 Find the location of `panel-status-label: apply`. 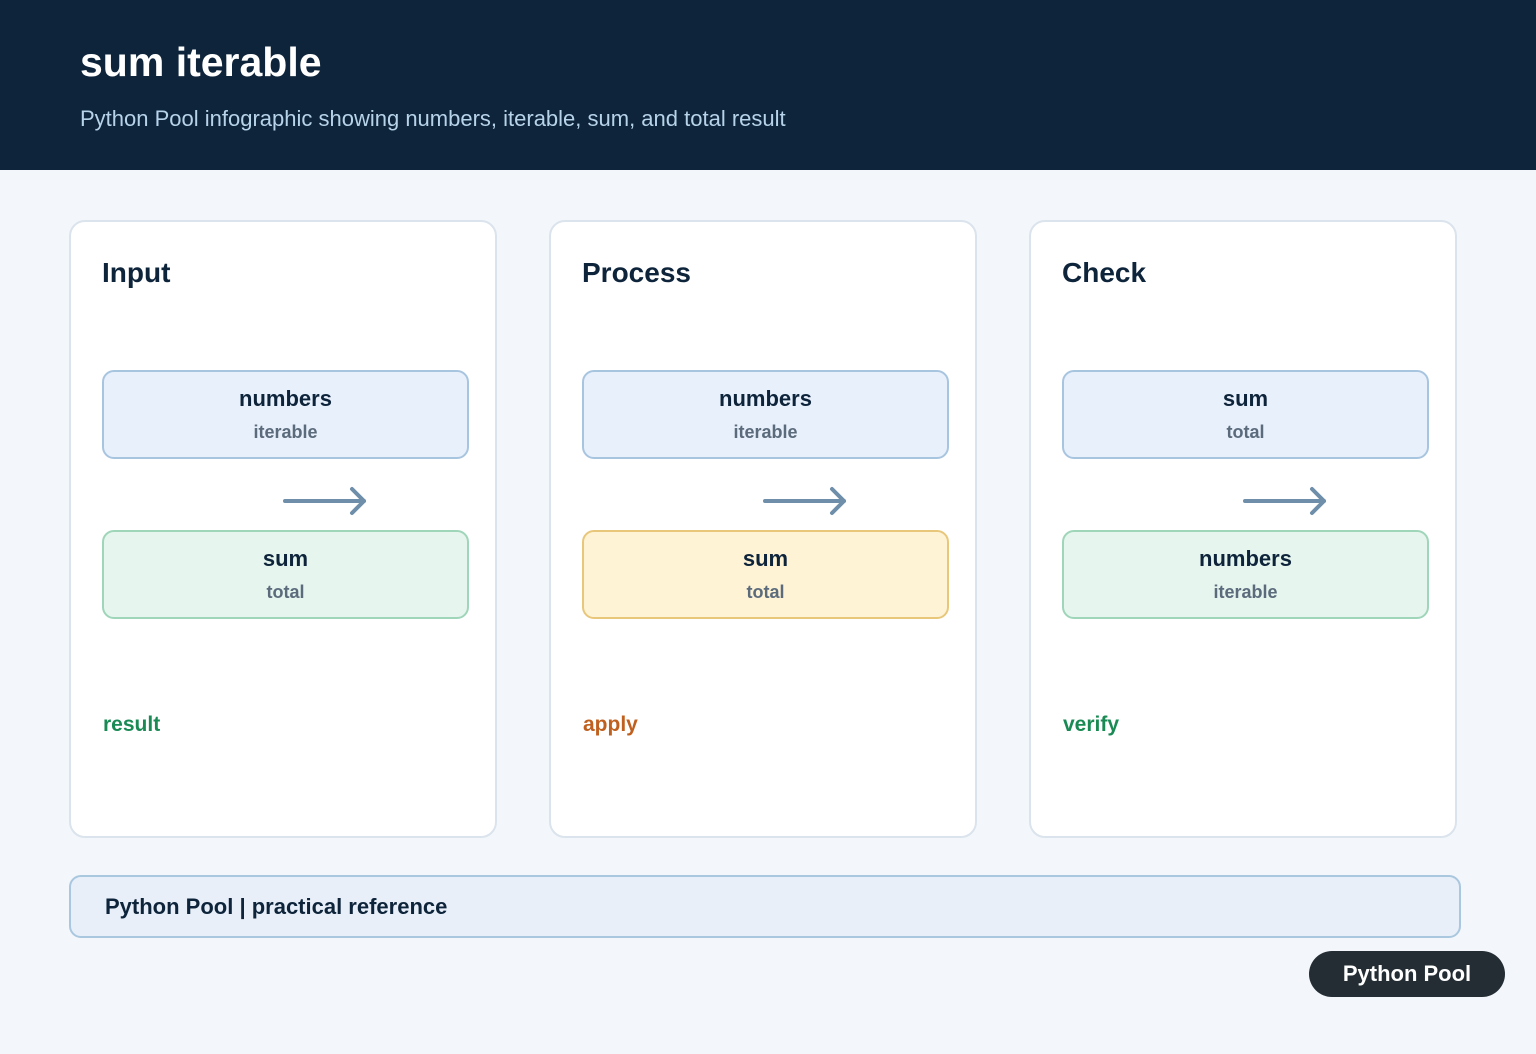

panel-status-label: apply is located at coordinates (610, 724).